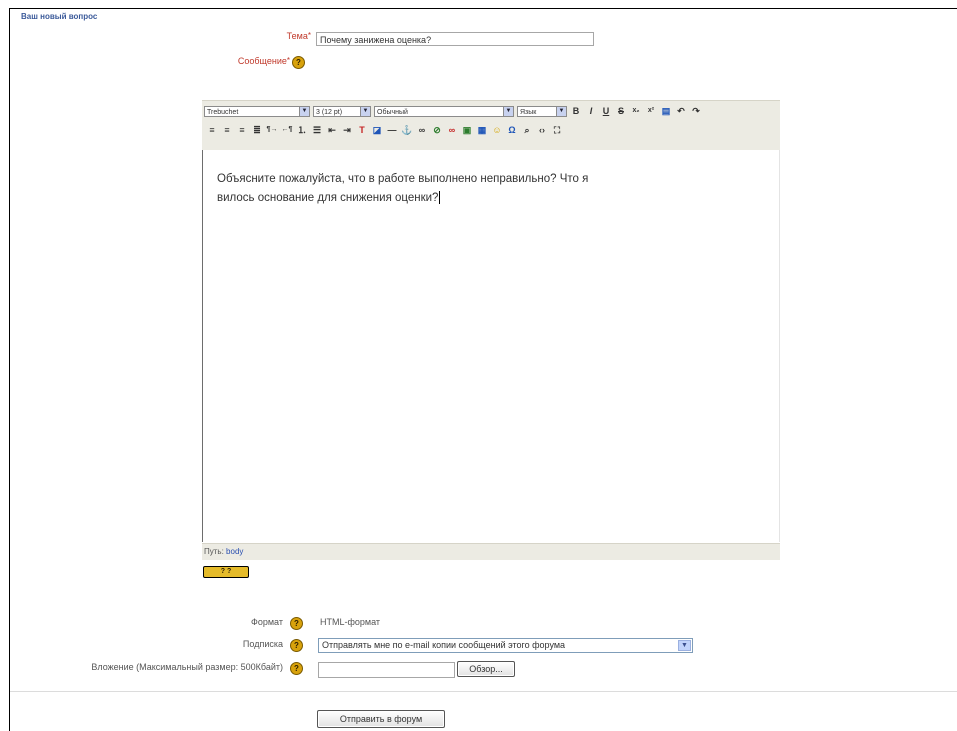 Image resolution: width=957 pixels, height=731 pixels. Describe the element at coordinates (483, 8) in the screenshot. I see `page-frame-top` at that location.